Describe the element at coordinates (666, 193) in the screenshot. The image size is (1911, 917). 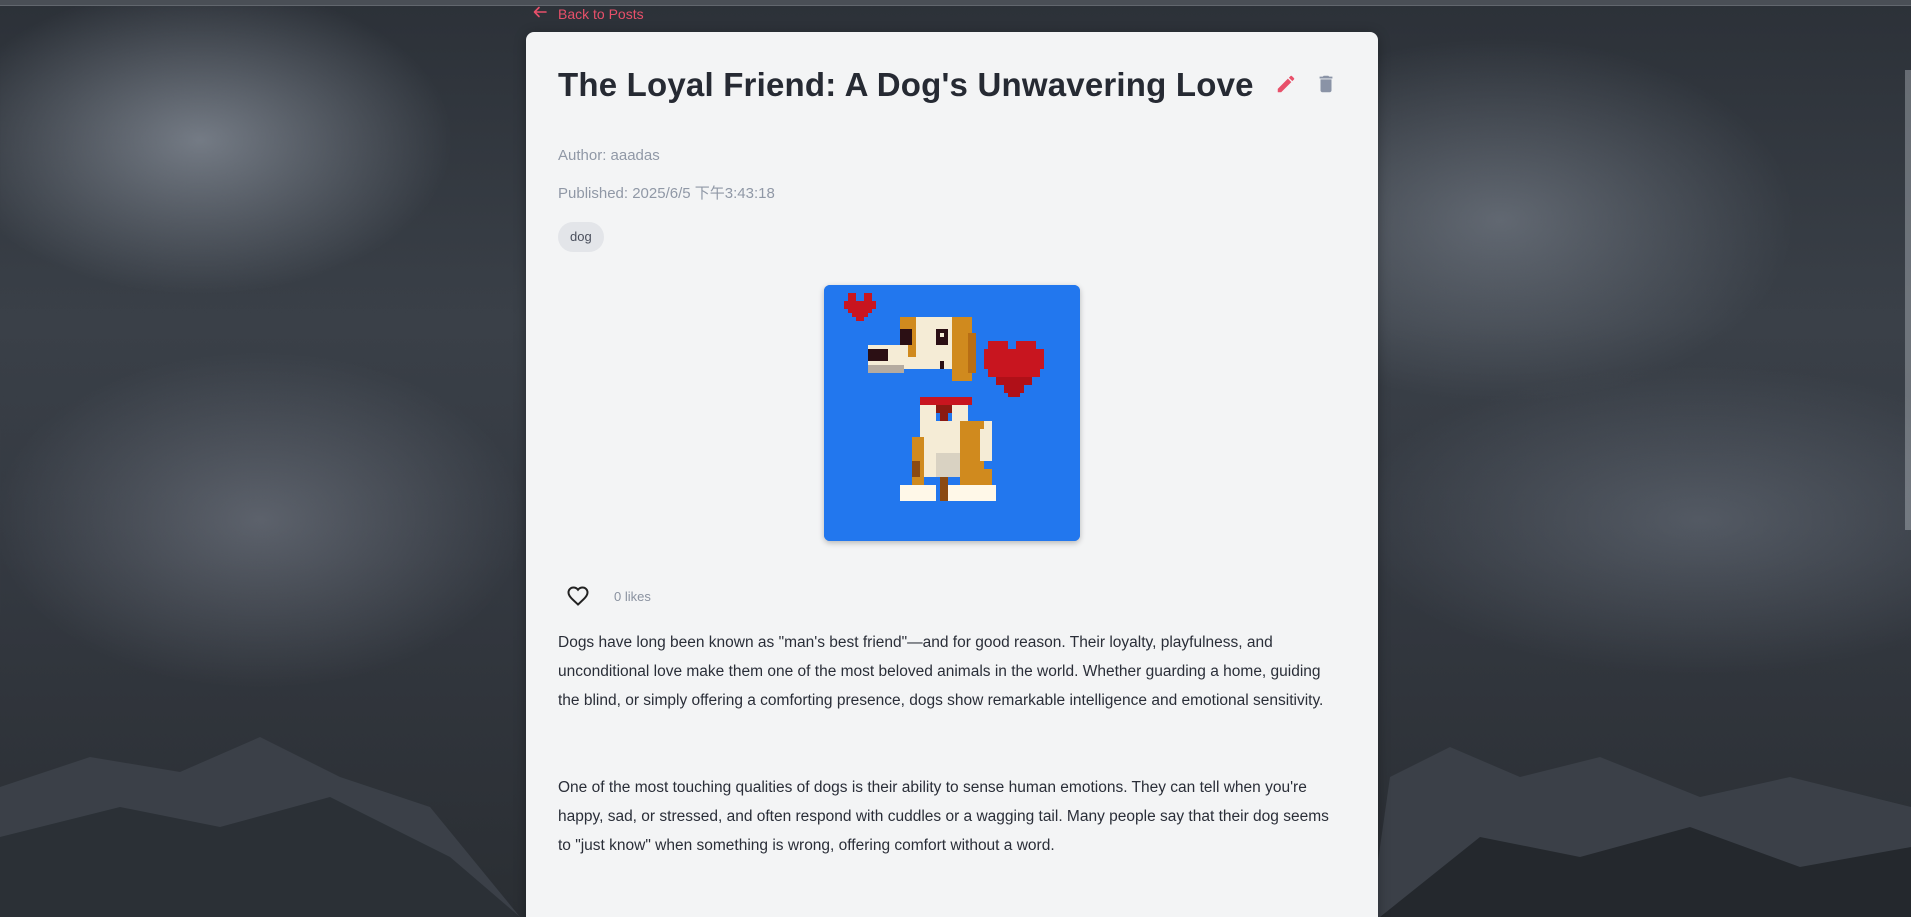
I see `post-published-date: Published: 2025/6/5 下午3:43:18` at that location.